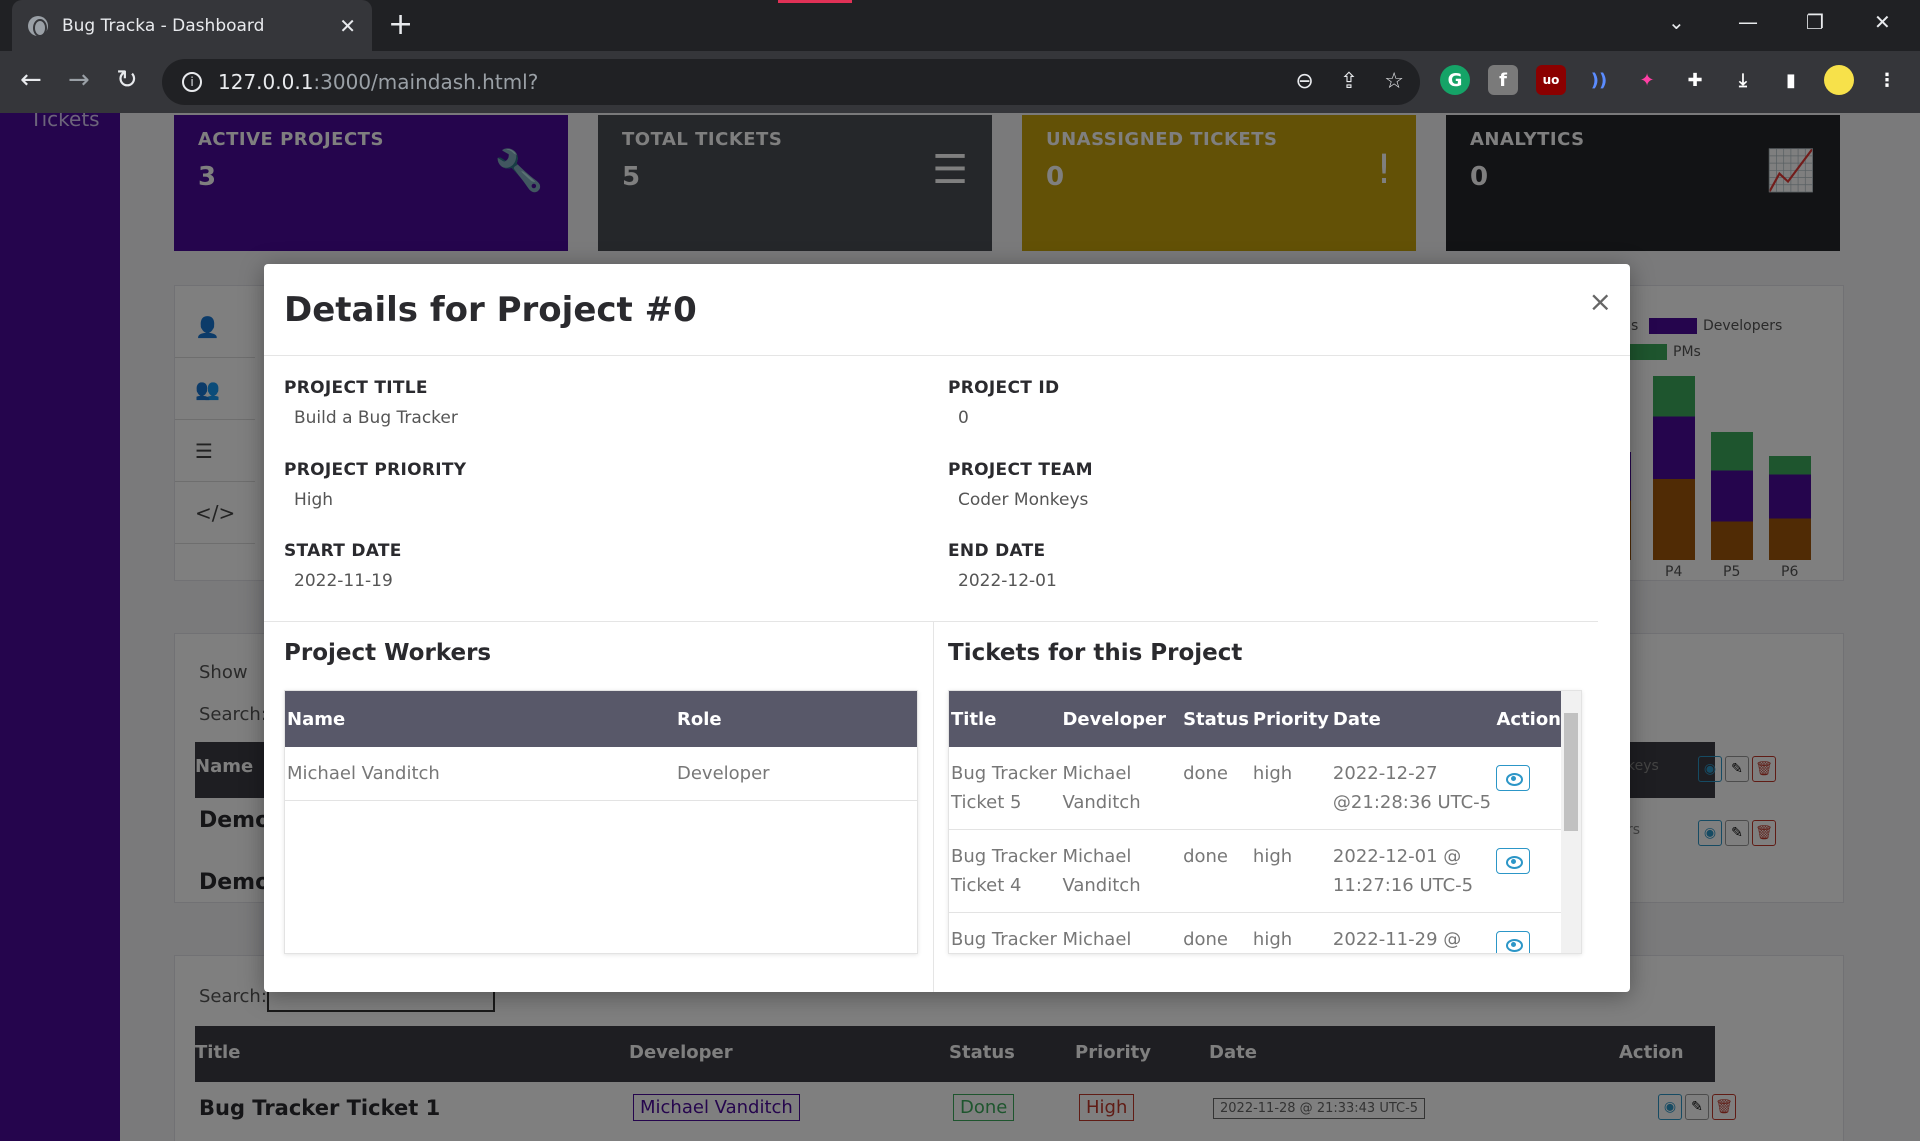 This screenshot has width=1920, height=1141. Describe the element at coordinates (266, 82) in the screenshot. I see `url-host: 127.0.0.1` at that location.